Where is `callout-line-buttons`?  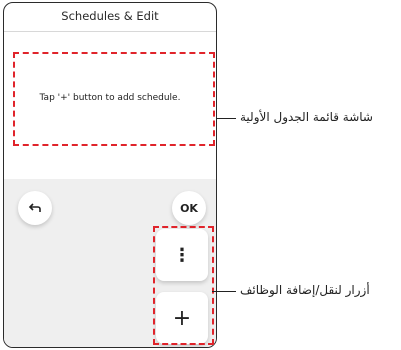
callout-line-buttons is located at coordinates (224, 291).